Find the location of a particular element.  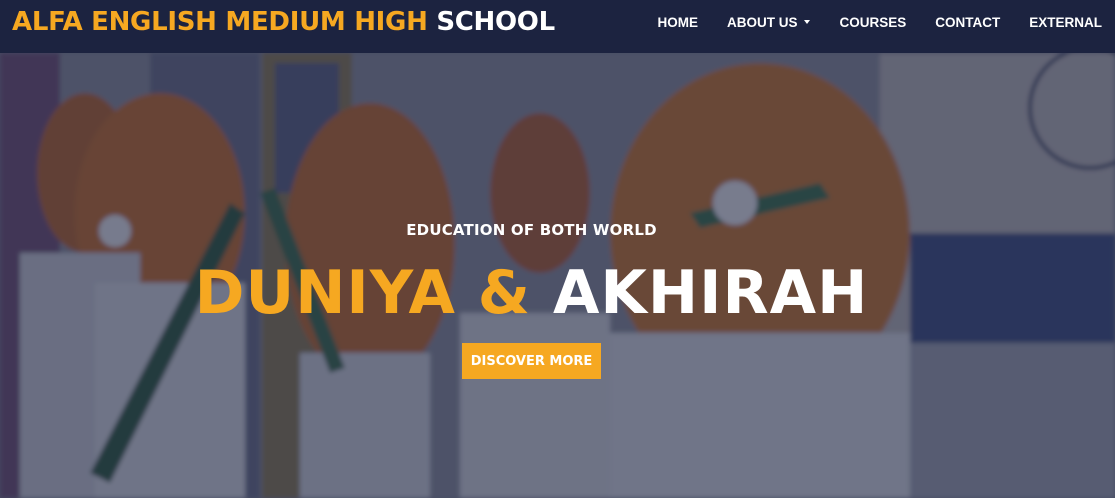

nav-item-courses: COURSES is located at coordinates (872, 22).